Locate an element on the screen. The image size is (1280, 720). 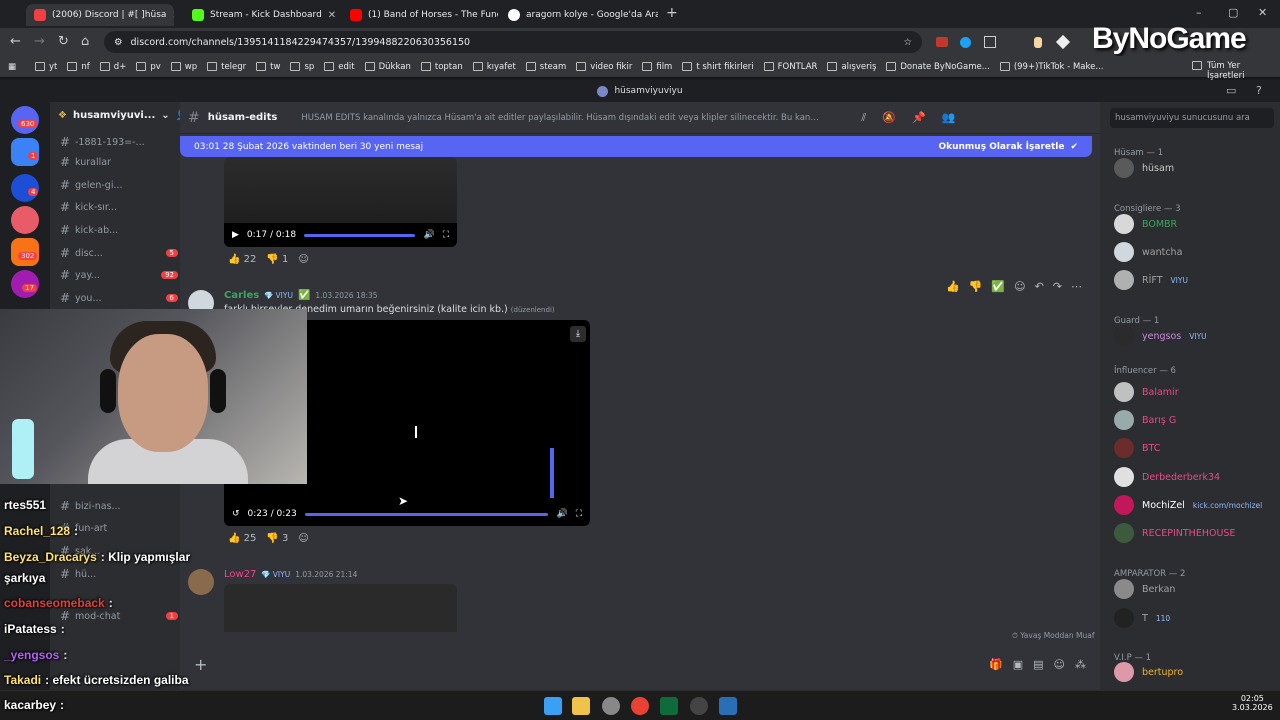
pinned-icon: 📌 is located at coordinates (919, 117).